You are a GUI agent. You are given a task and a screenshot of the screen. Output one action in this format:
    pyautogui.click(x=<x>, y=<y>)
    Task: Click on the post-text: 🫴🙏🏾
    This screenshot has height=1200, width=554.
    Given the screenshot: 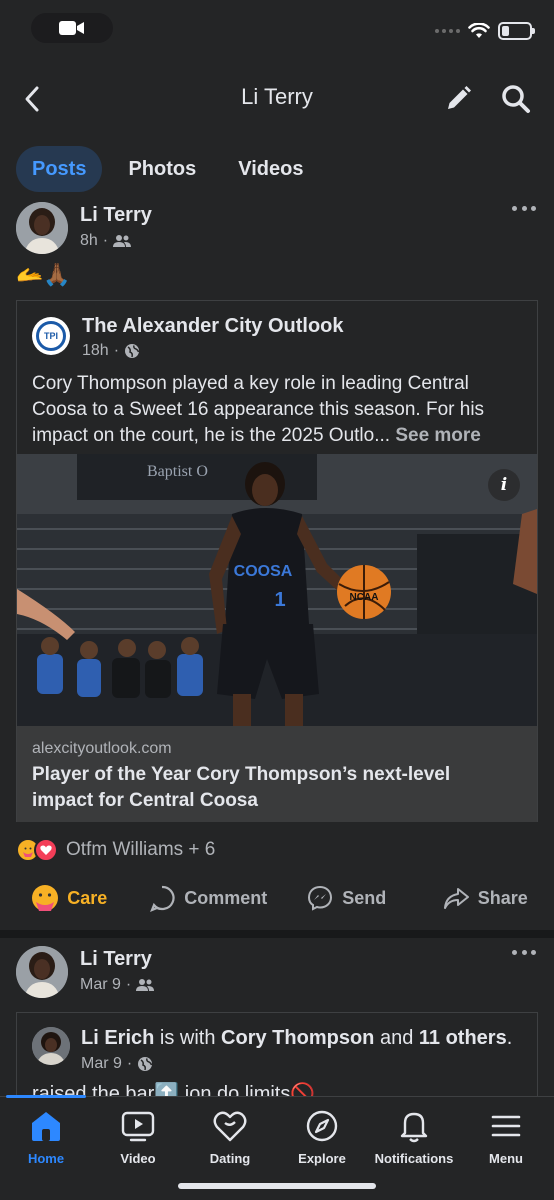 What is the action you would take?
    pyautogui.click(x=43, y=274)
    